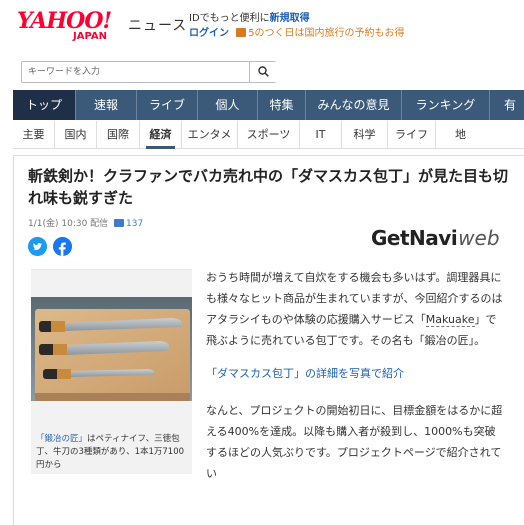  I want to click on photo-caption: 「鍛冶の匠」はペティナイフ、三徳包丁、牛刀の3種類があり、1本1万7100円から, so click(113, 452).